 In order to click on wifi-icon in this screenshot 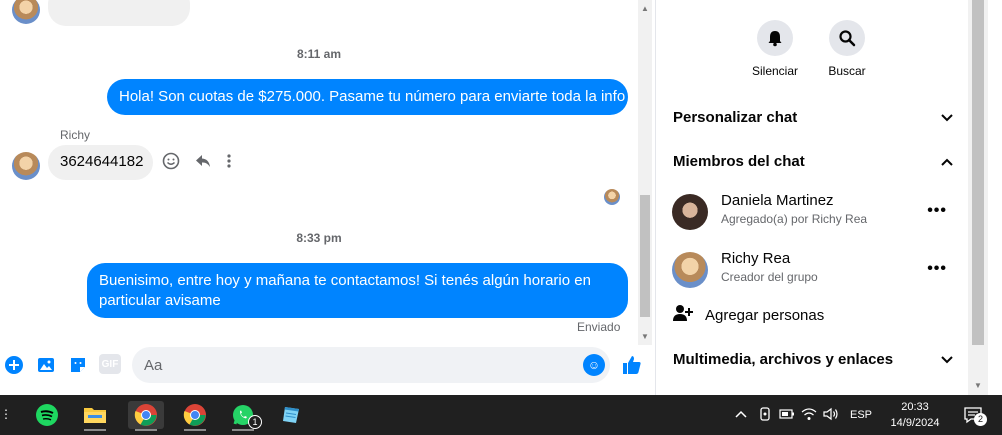, I will do `click(809, 415)`.